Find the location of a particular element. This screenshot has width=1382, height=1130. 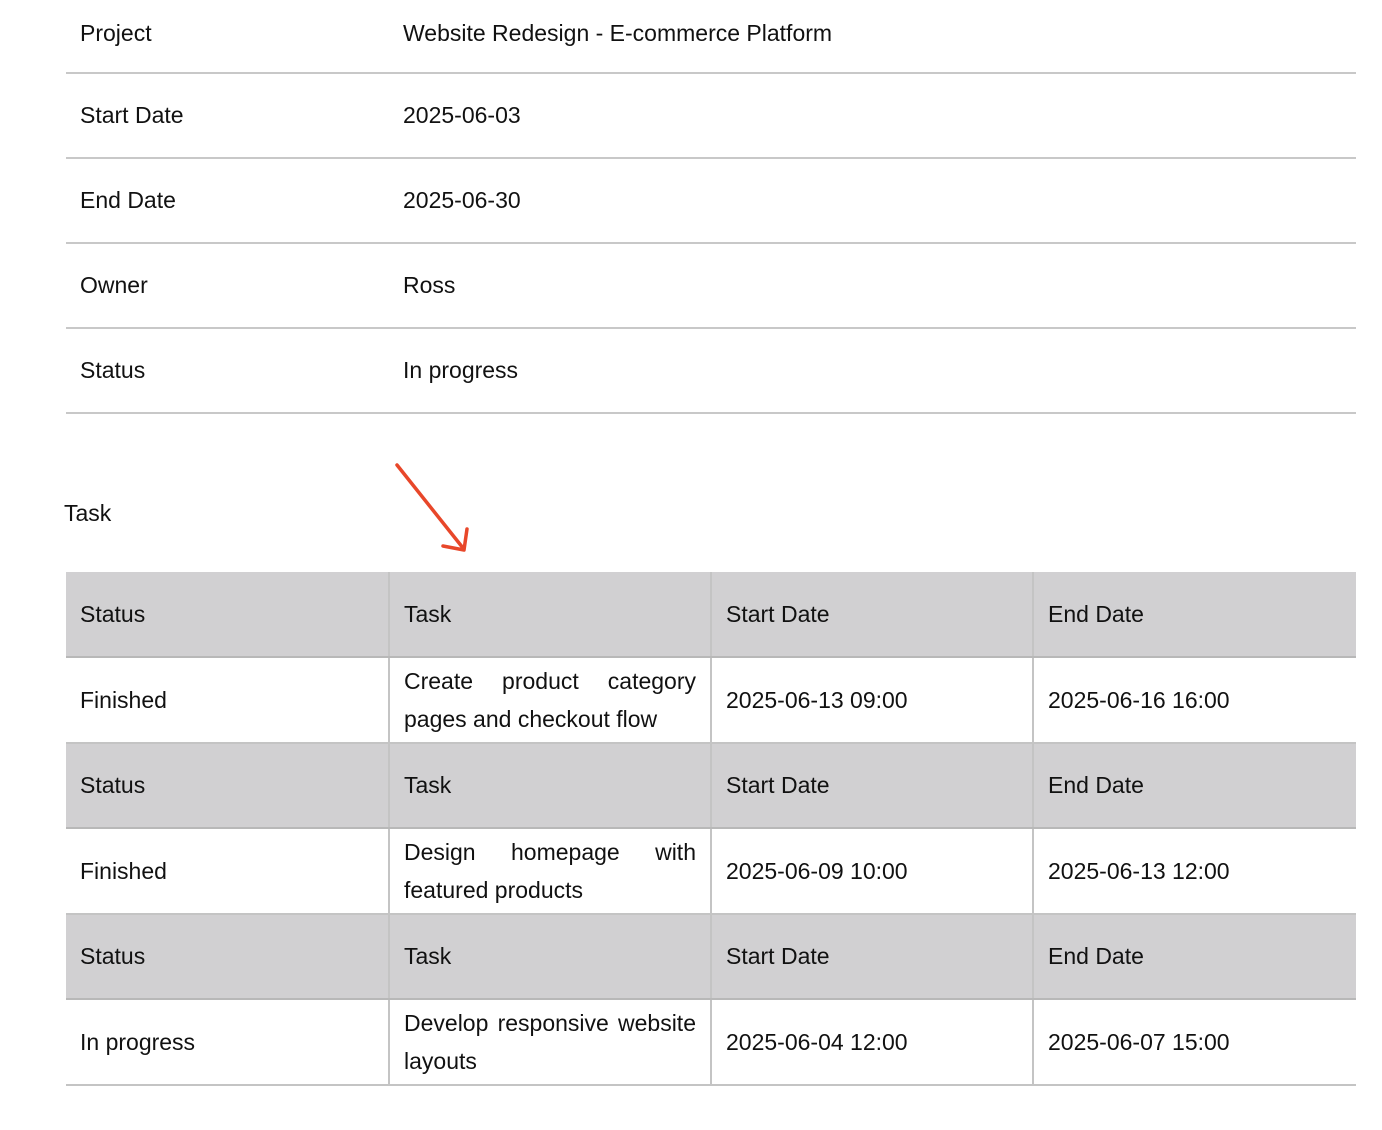

info-row-owner: Owner Ross is located at coordinates (711, 286).